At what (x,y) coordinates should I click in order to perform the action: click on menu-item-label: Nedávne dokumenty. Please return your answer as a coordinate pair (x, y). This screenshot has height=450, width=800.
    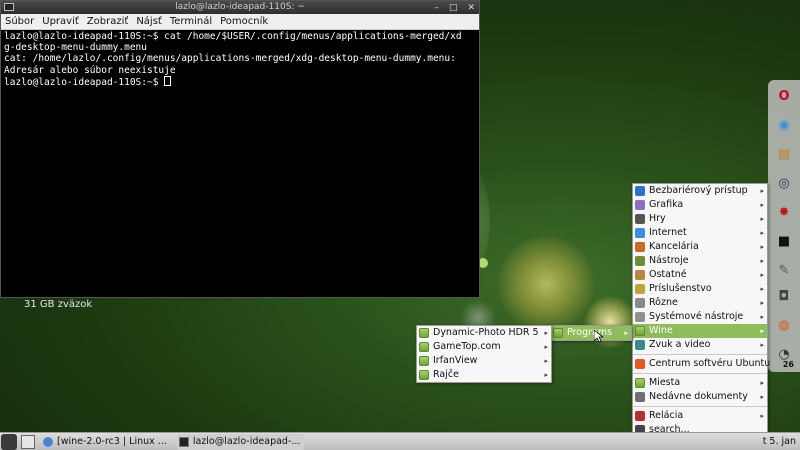
    Looking at the image, I should click on (698, 396).